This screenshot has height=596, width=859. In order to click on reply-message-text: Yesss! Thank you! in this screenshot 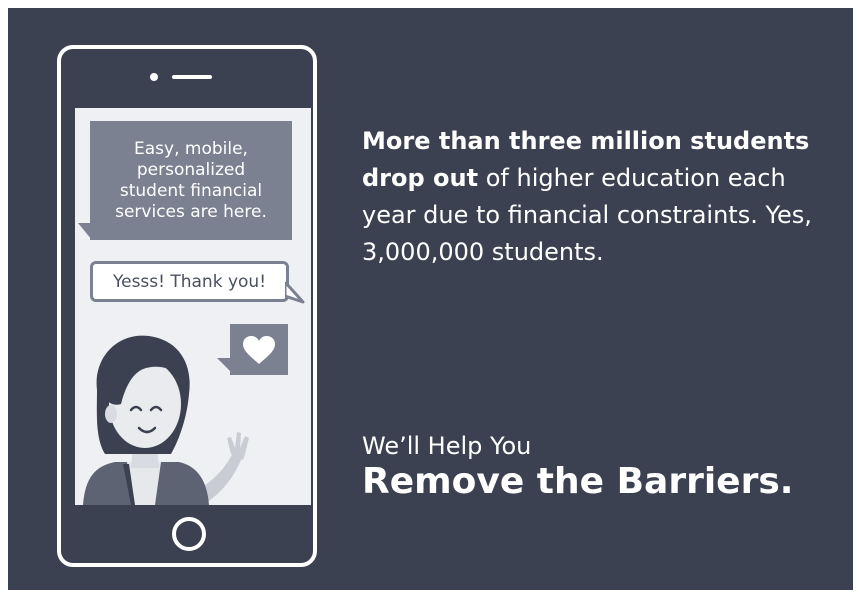, I will do `click(189, 281)`.